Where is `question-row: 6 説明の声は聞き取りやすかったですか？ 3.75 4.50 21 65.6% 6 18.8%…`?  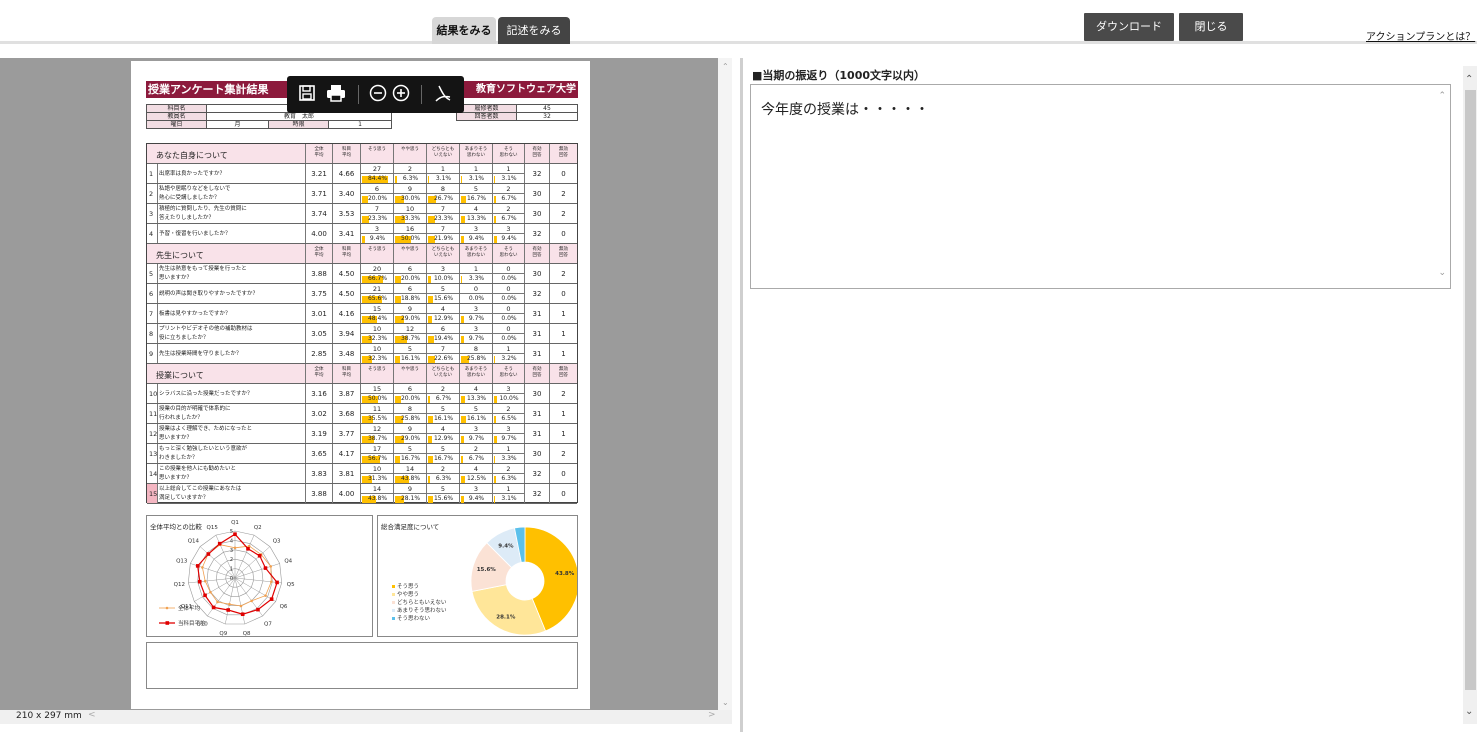
question-row: 6 説明の声は聞き取りやすかったですか？ 3.75 4.50 21 65.6% 6 18.8%… is located at coordinates (362, 294).